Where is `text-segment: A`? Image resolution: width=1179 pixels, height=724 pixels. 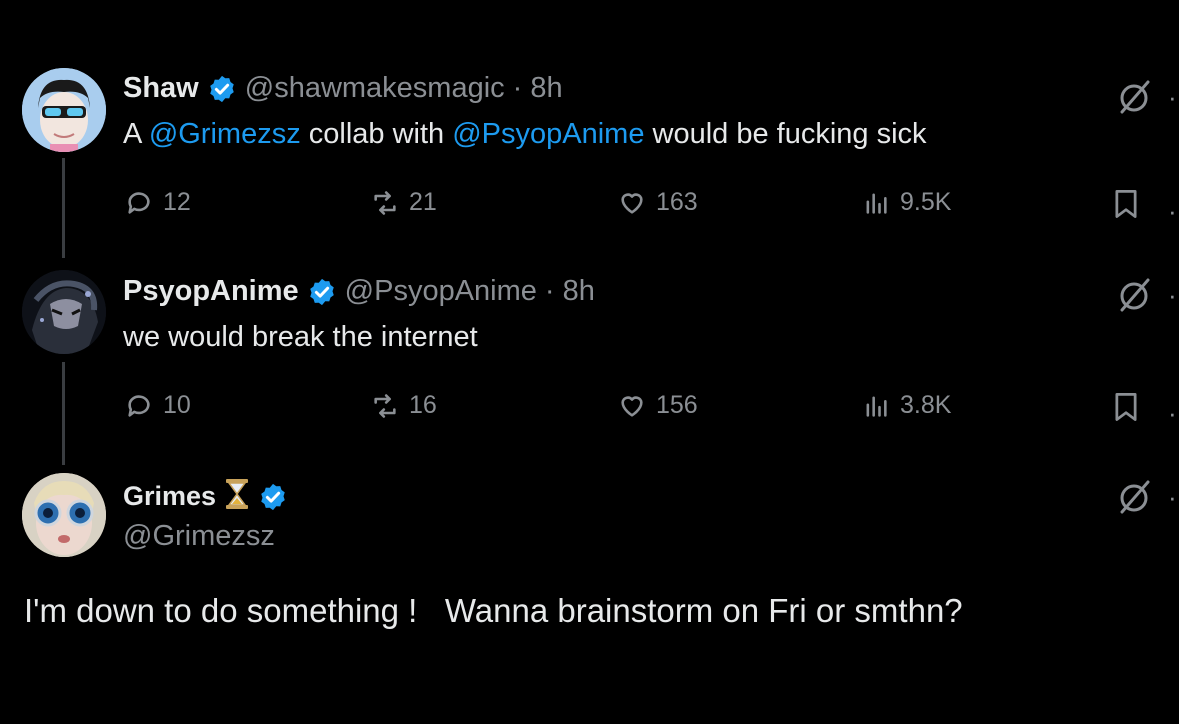 text-segment: A is located at coordinates (136, 134).